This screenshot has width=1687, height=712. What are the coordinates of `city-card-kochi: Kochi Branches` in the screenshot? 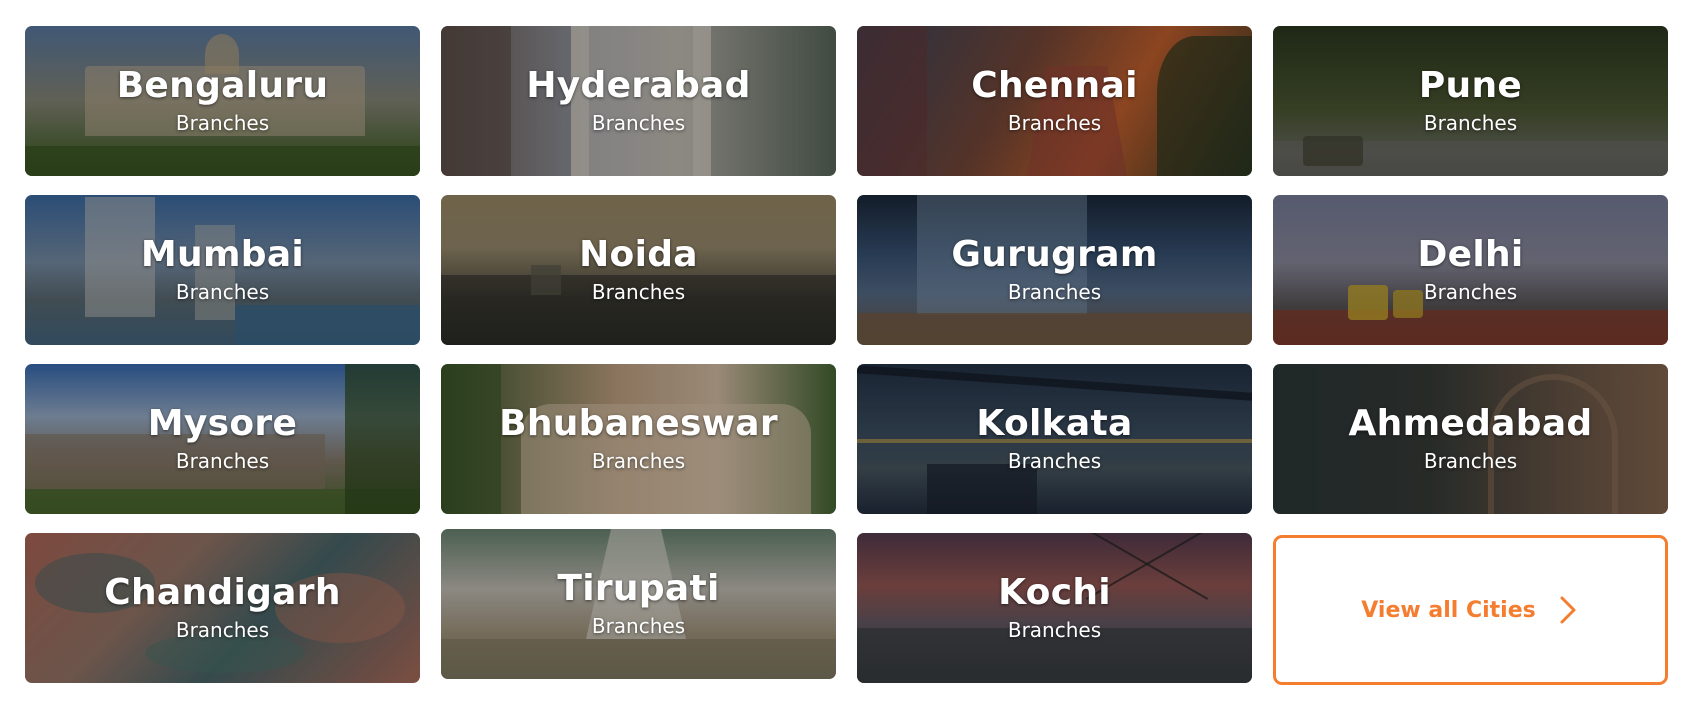 It's located at (1054, 608).